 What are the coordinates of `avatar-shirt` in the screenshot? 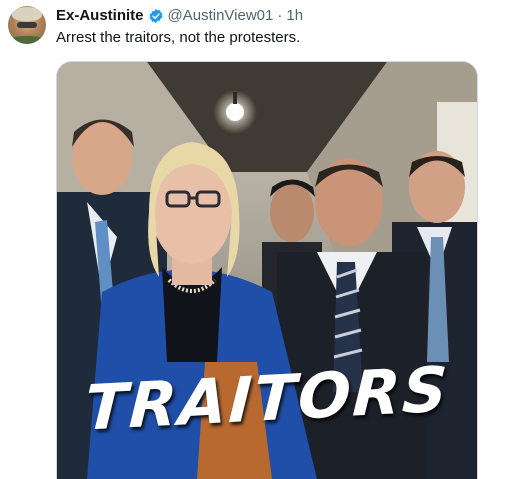 It's located at (27, 40).